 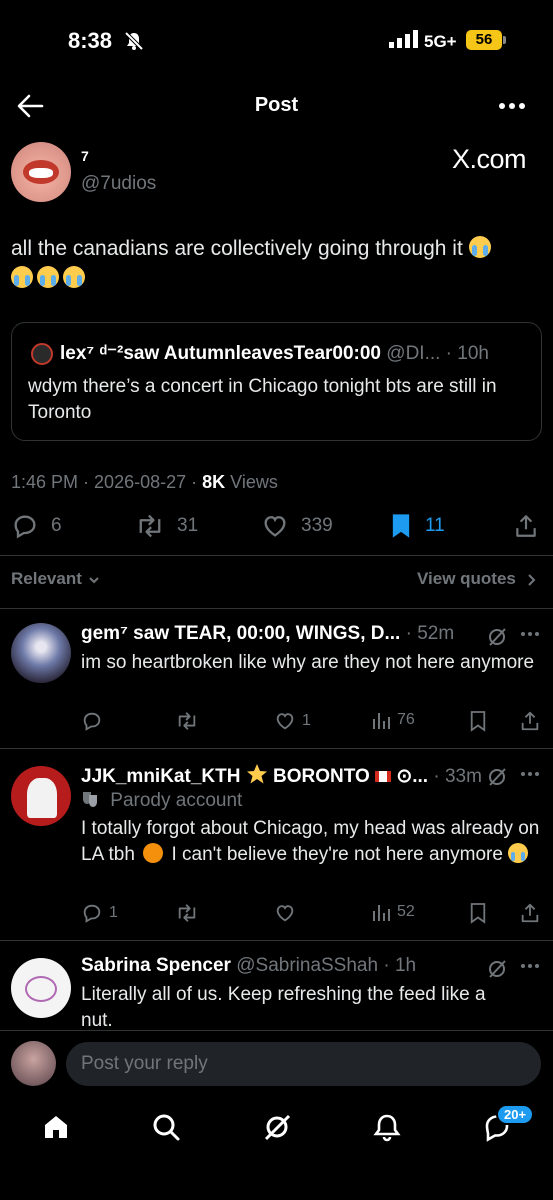 What do you see at coordinates (435, 525) in the screenshot?
I see `bookmark-count: 11` at bounding box center [435, 525].